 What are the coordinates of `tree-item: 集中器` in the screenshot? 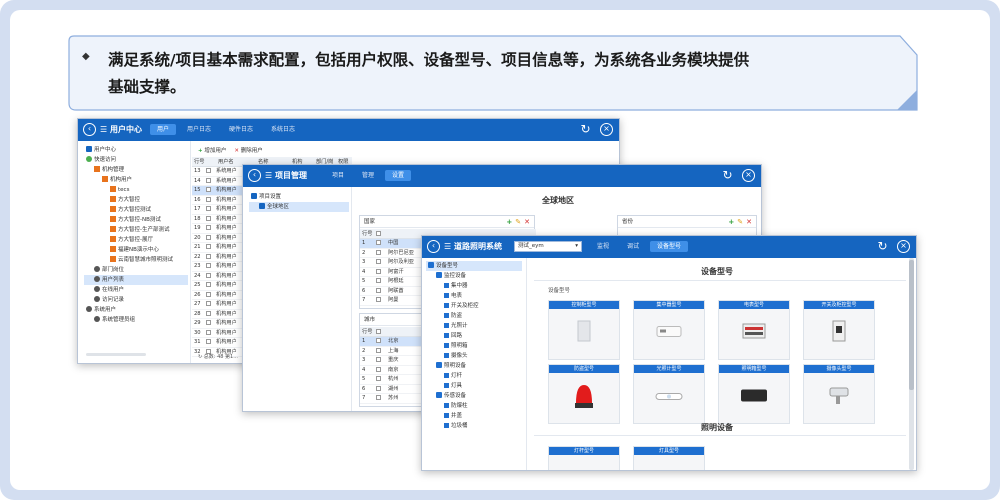 It's located at (474, 286).